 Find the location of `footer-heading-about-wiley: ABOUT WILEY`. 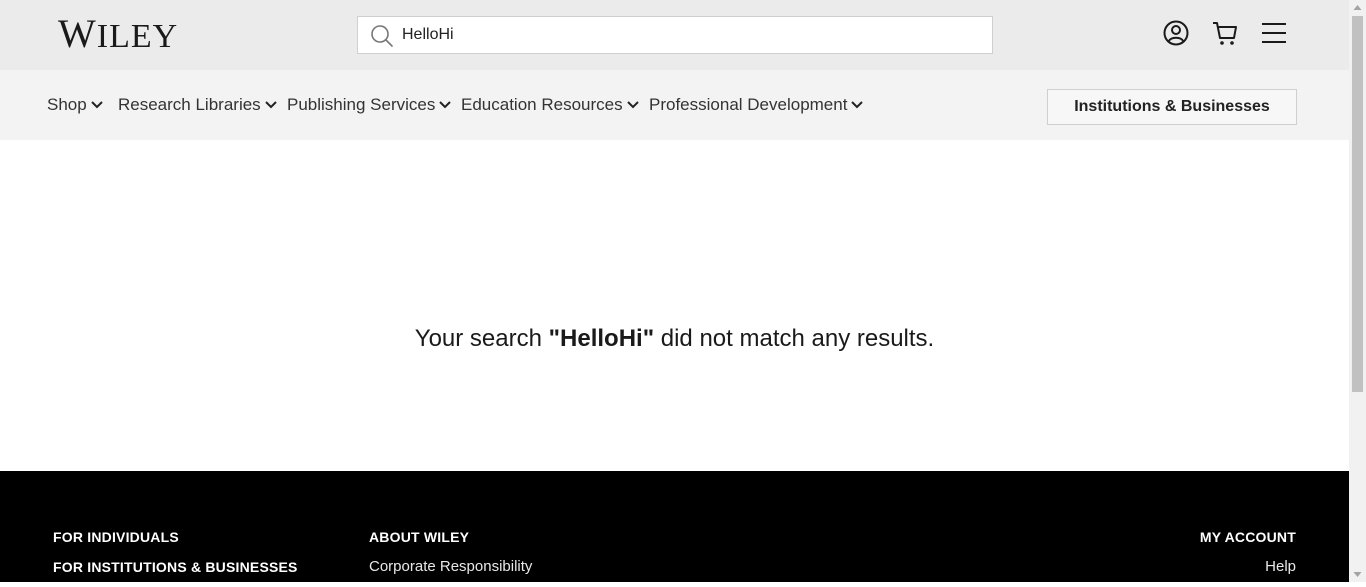

footer-heading-about-wiley: ABOUT WILEY is located at coordinates (419, 537).